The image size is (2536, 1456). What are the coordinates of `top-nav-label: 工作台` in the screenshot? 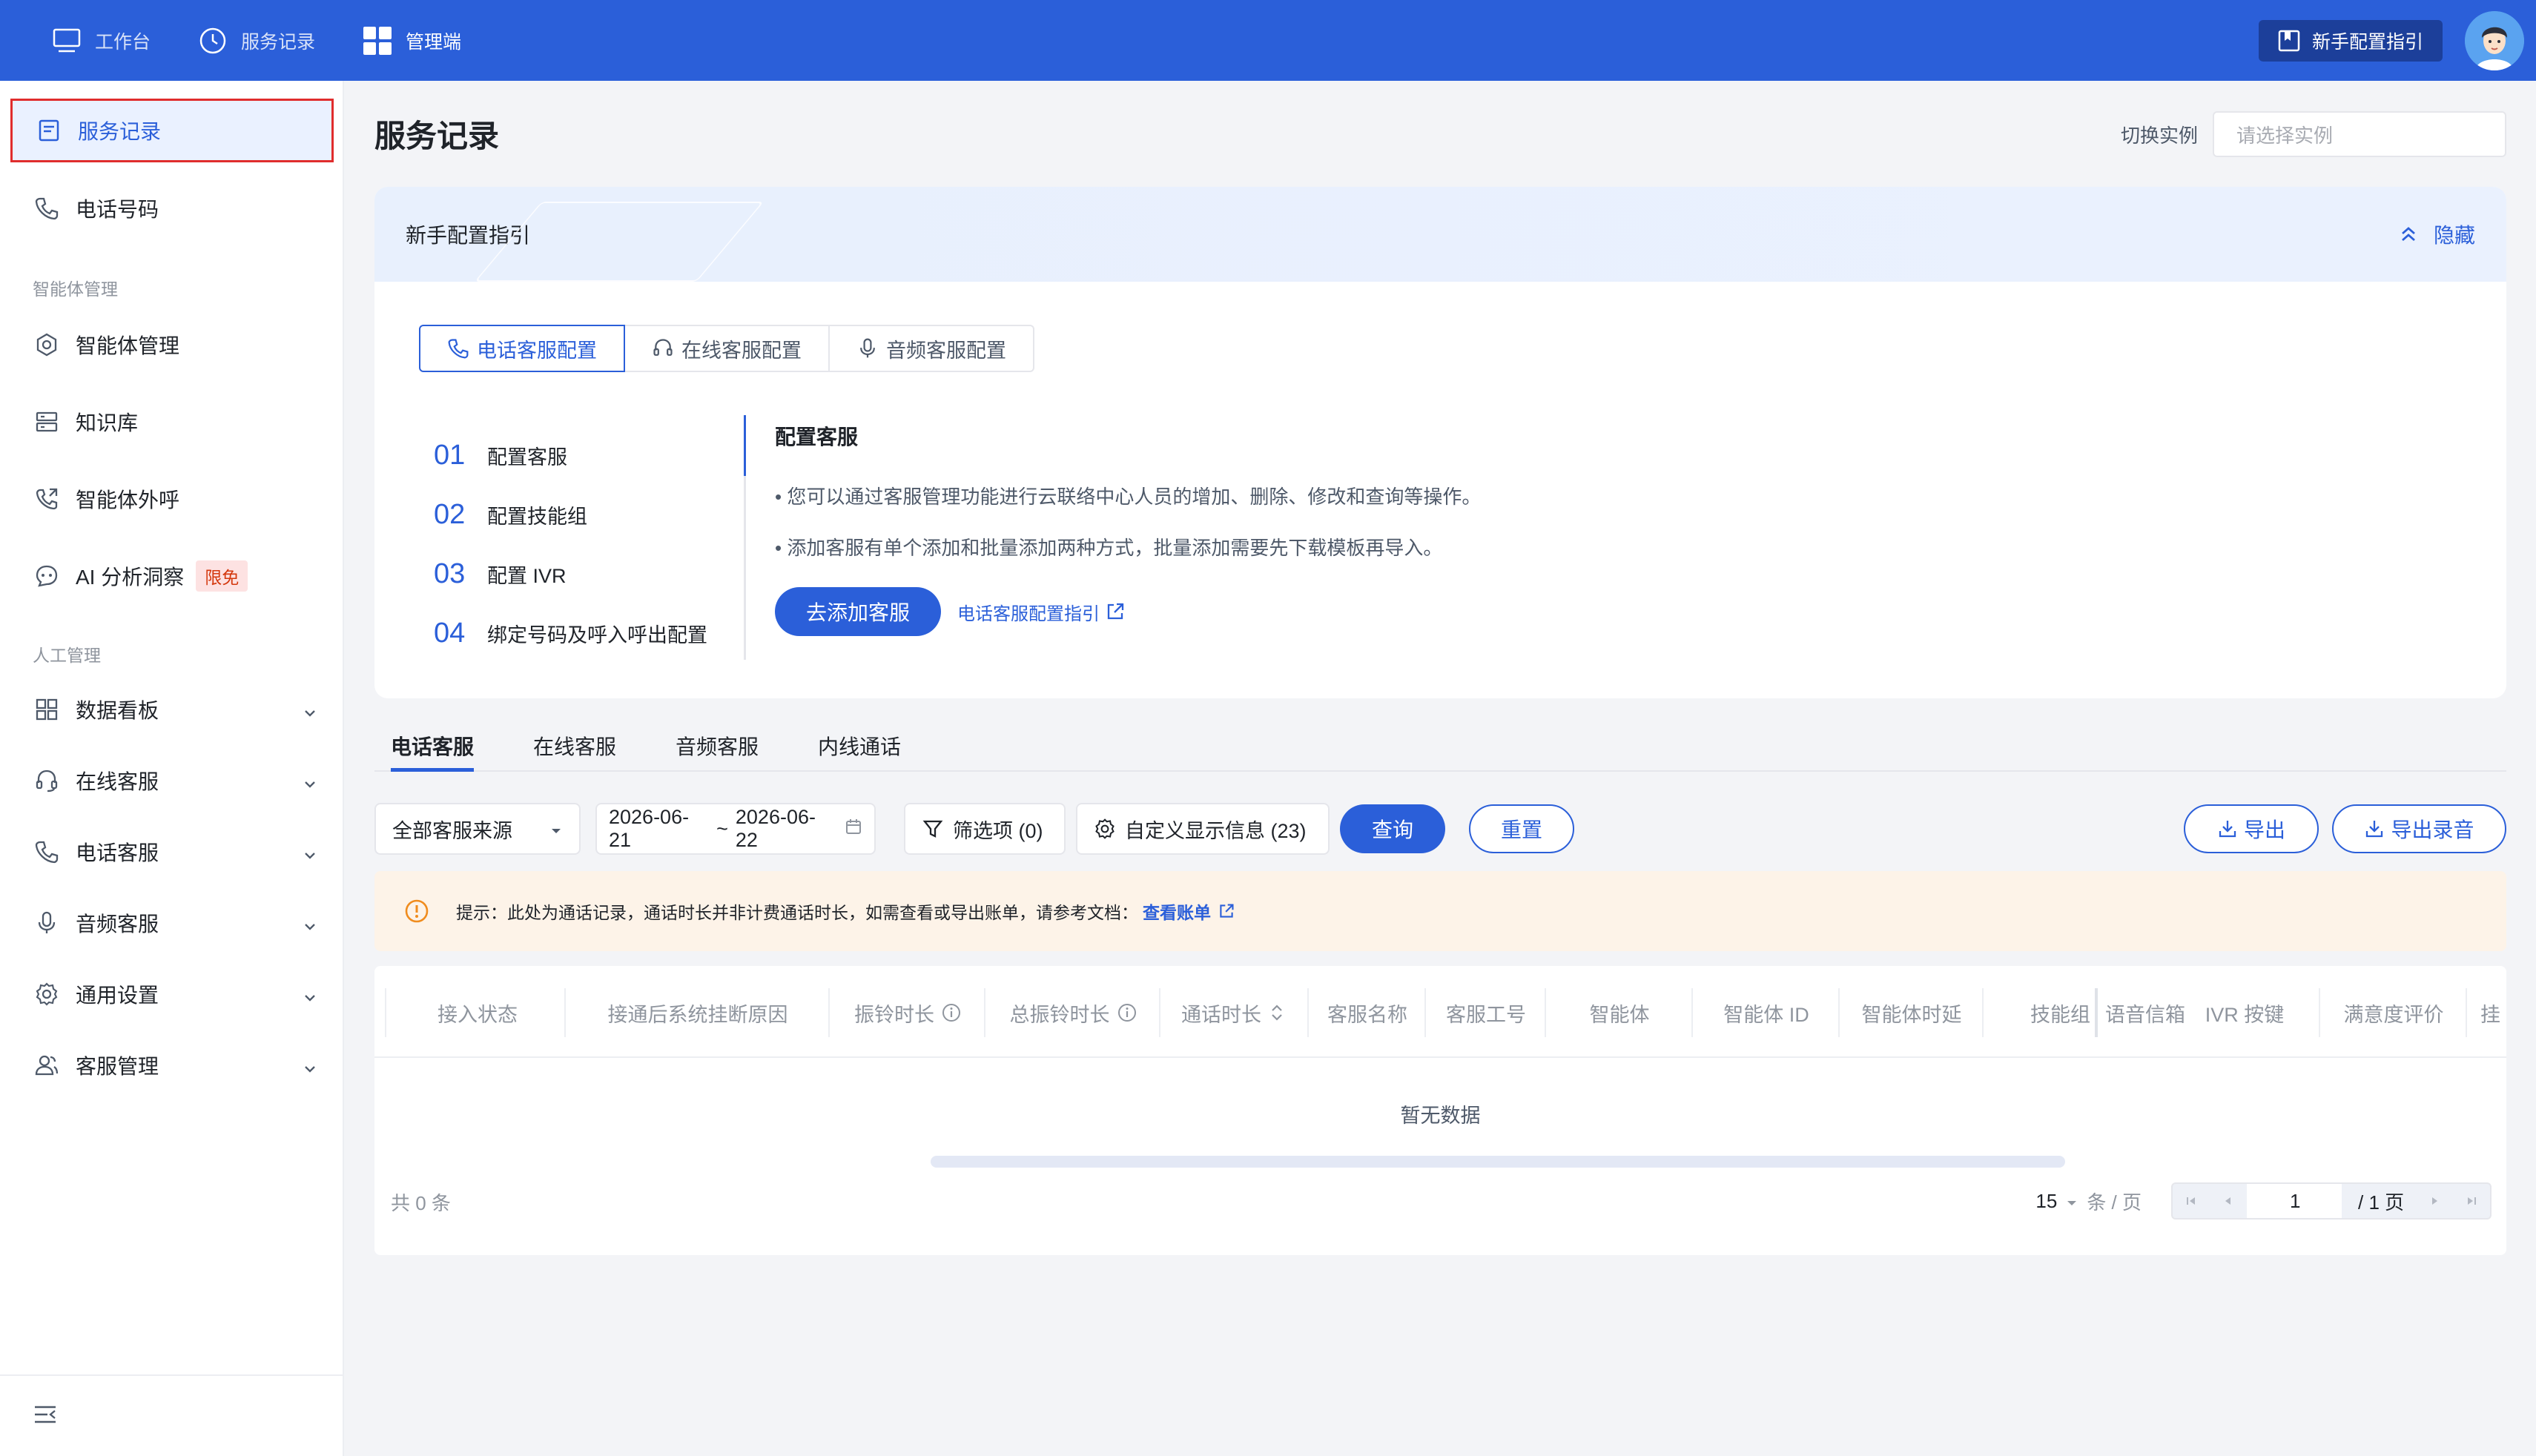 It's located at (123, 42).